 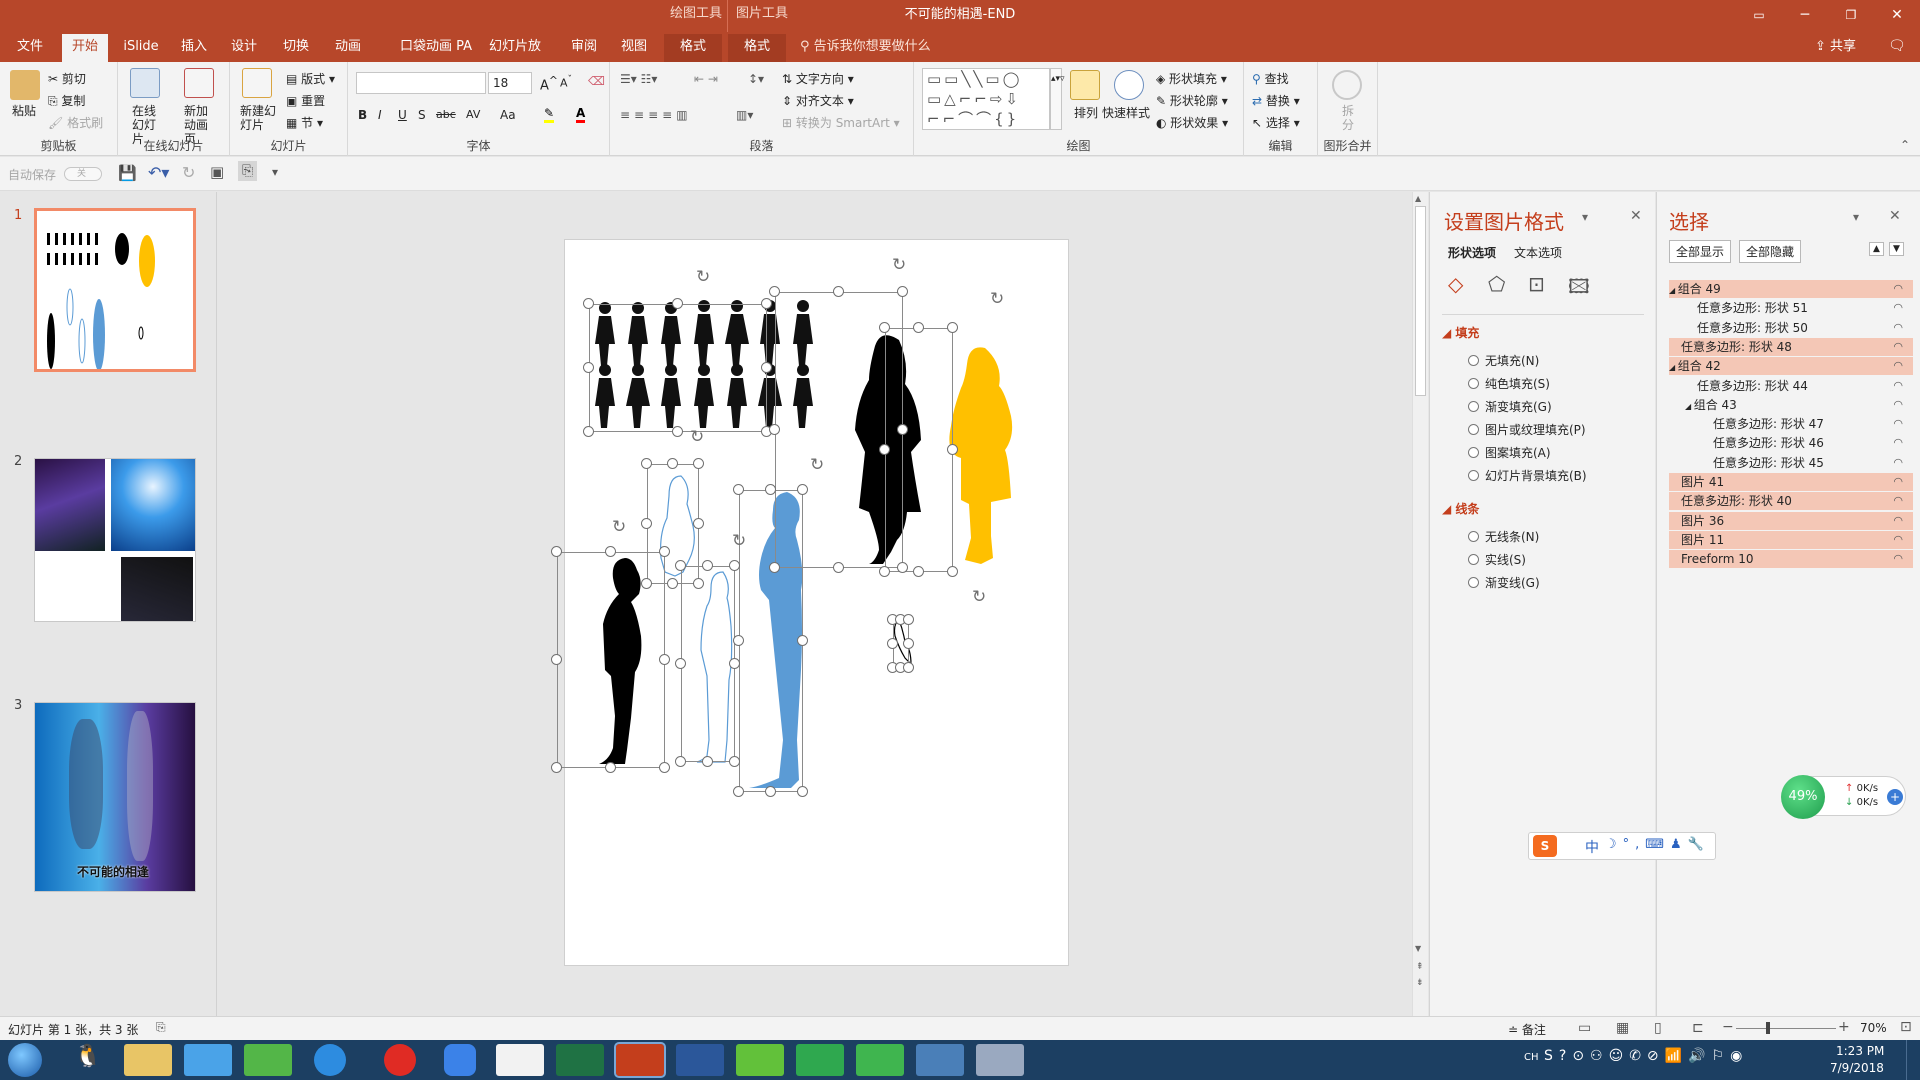 I want to click on scroll-down-icon: ▼, so click(x=1418, y=948).